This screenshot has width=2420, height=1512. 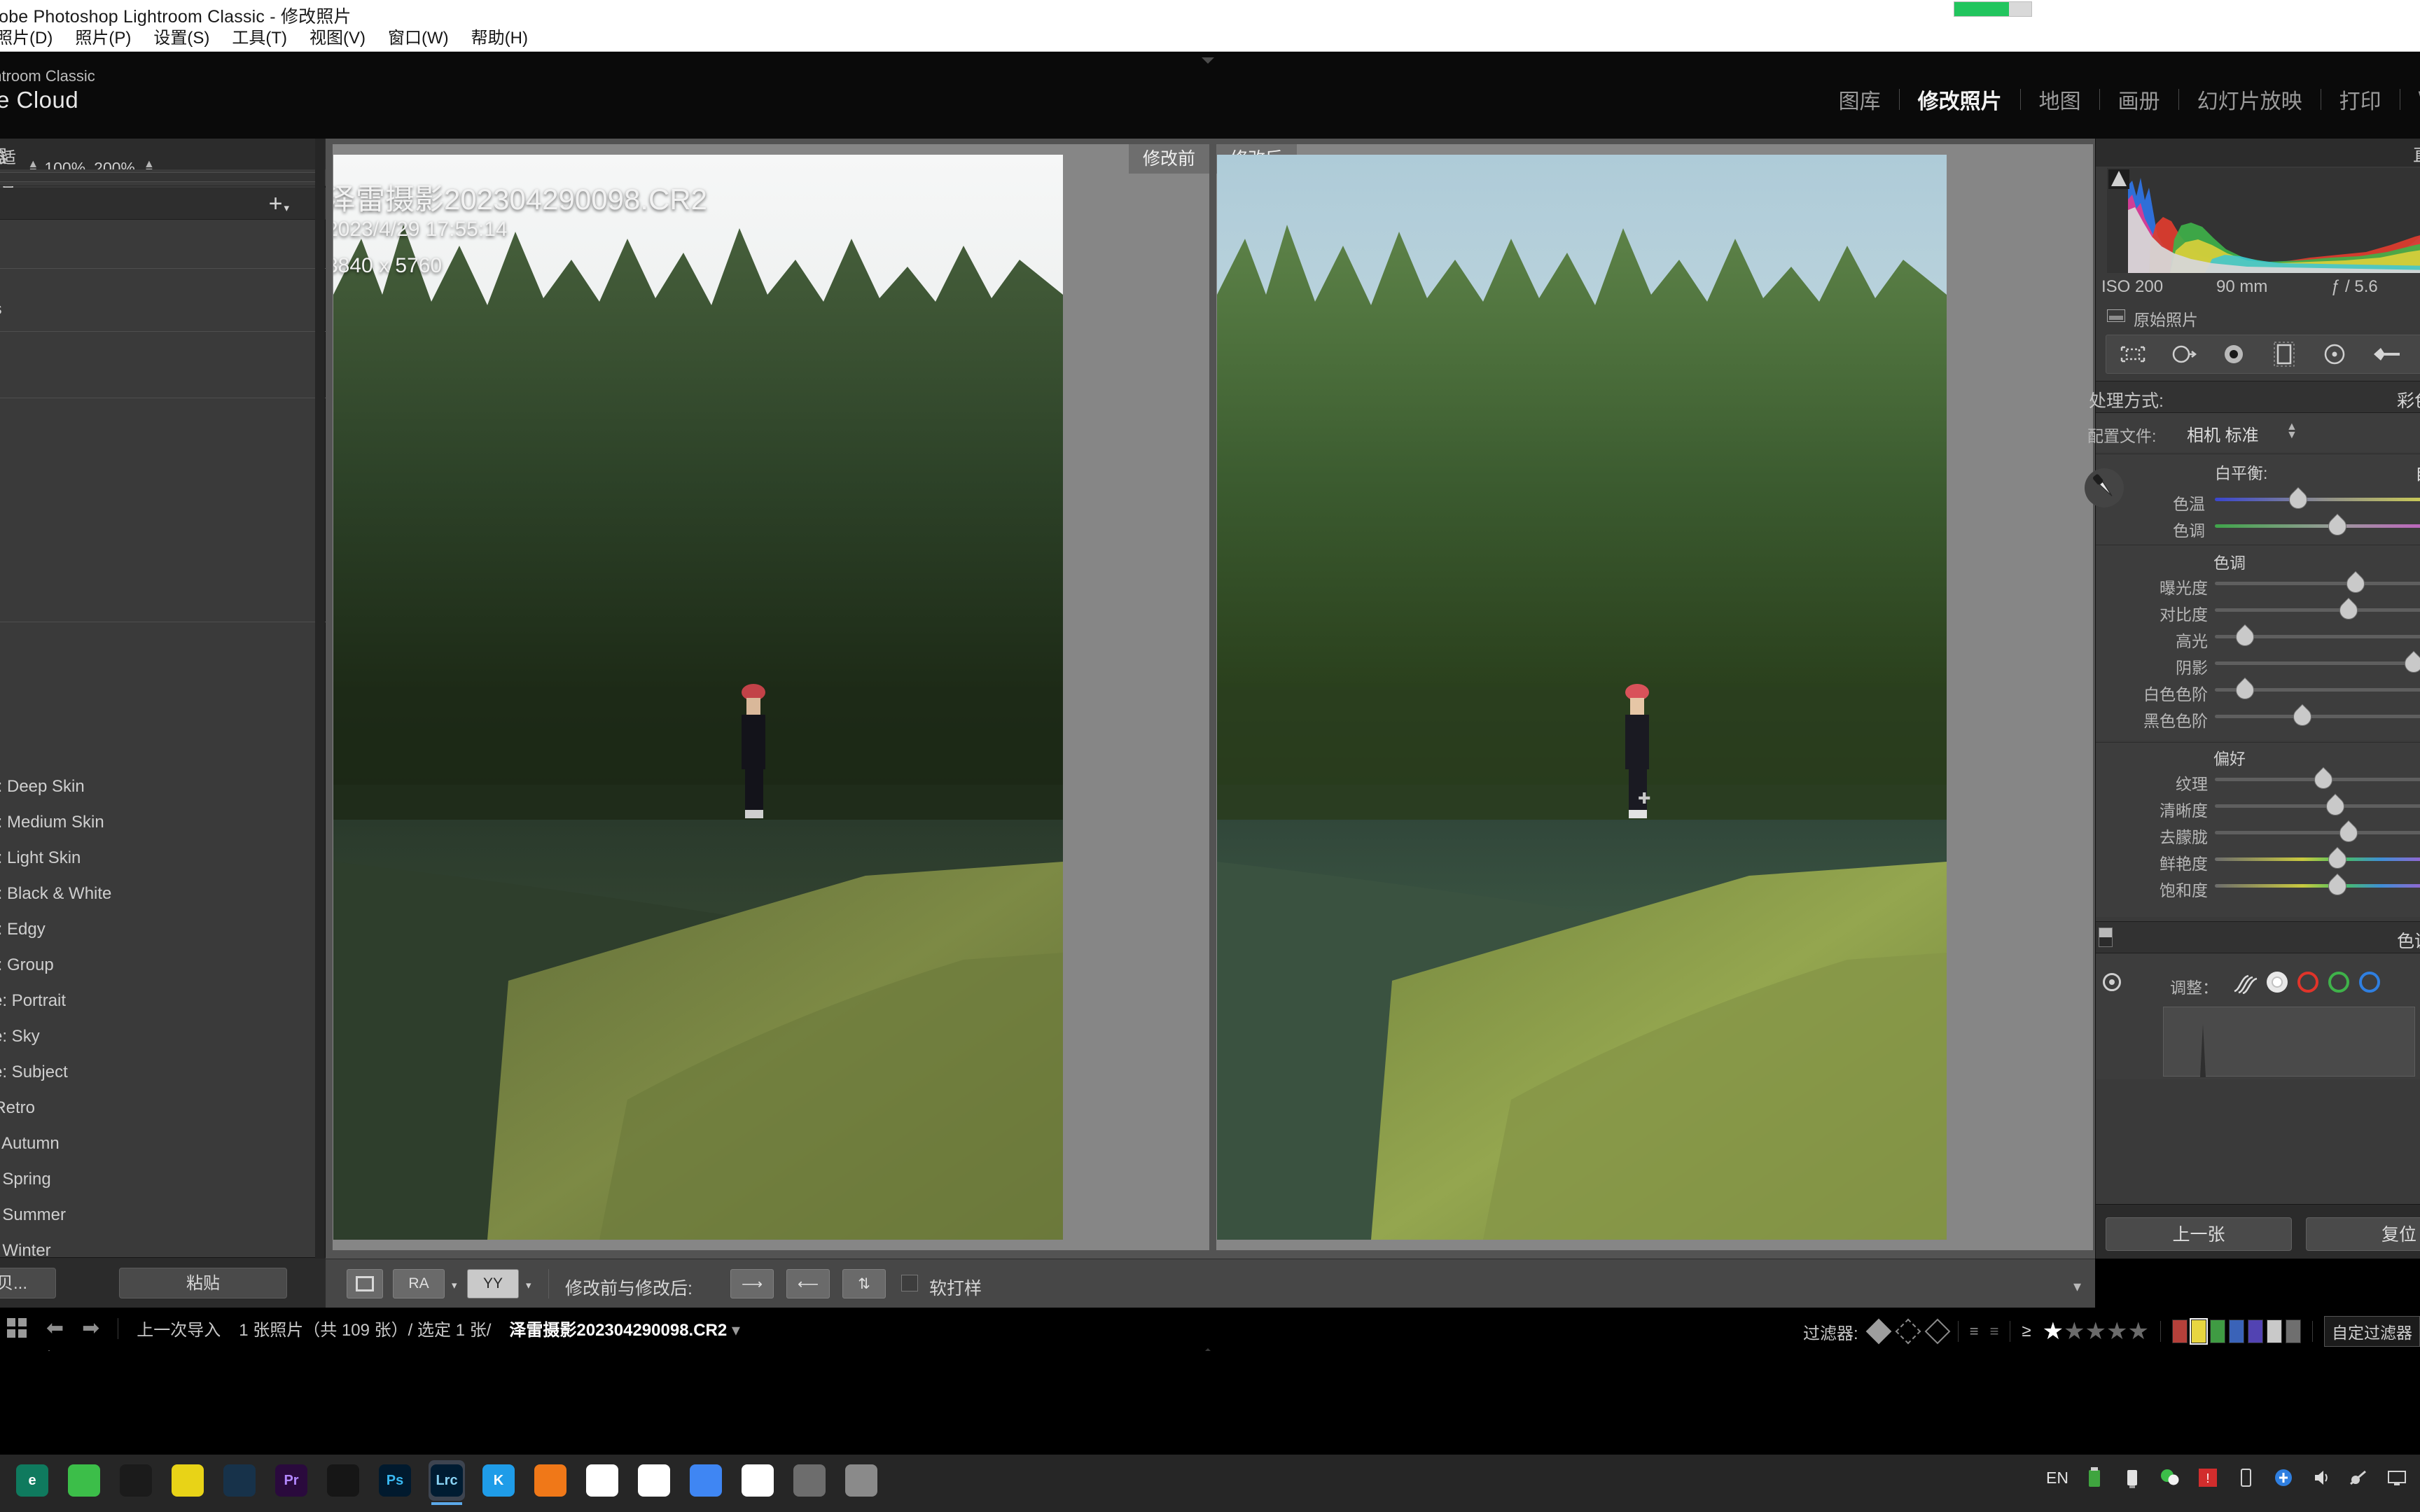 What do you see at coordinates (2349, 610) in the screenshot?
I see `slider-knob-对比度` at bounding box center [2349, 610].